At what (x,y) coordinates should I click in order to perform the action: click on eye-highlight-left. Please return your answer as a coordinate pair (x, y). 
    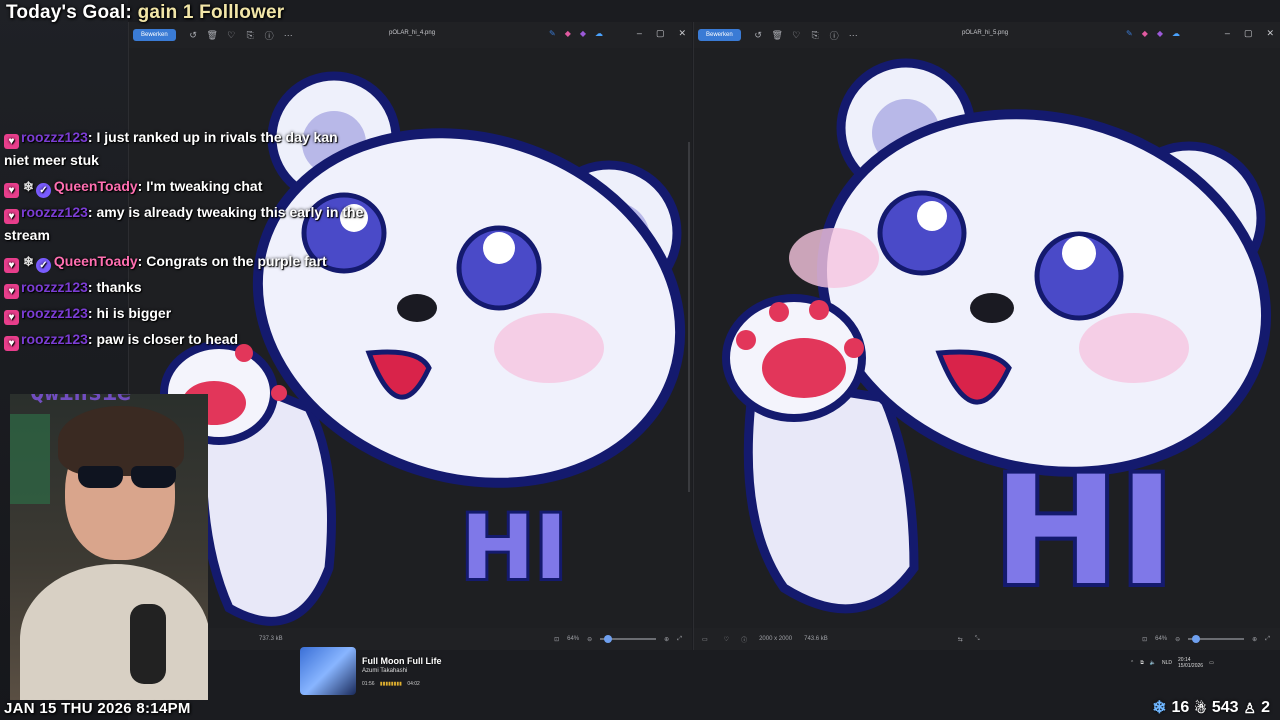
    Looking at the image, I should click on (932, 216).